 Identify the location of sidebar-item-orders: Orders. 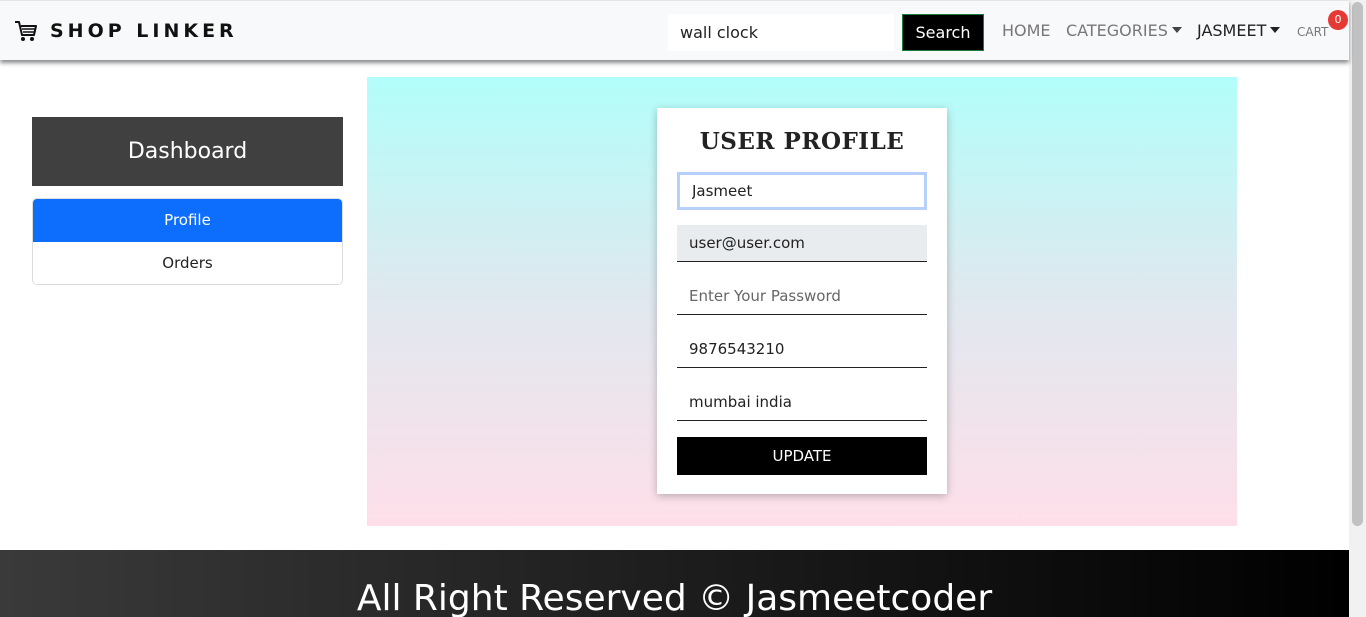
(187, 263).